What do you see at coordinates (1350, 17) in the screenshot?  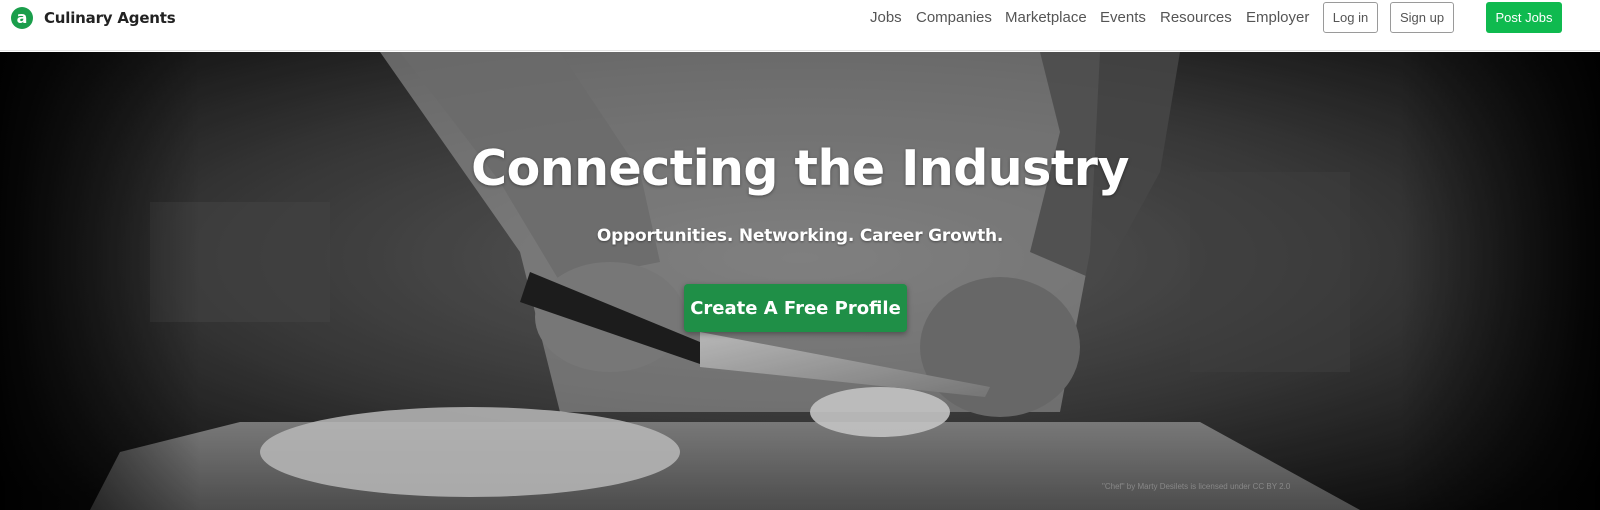 I see `login-button: Log in` at bounding box center [1350, 17].